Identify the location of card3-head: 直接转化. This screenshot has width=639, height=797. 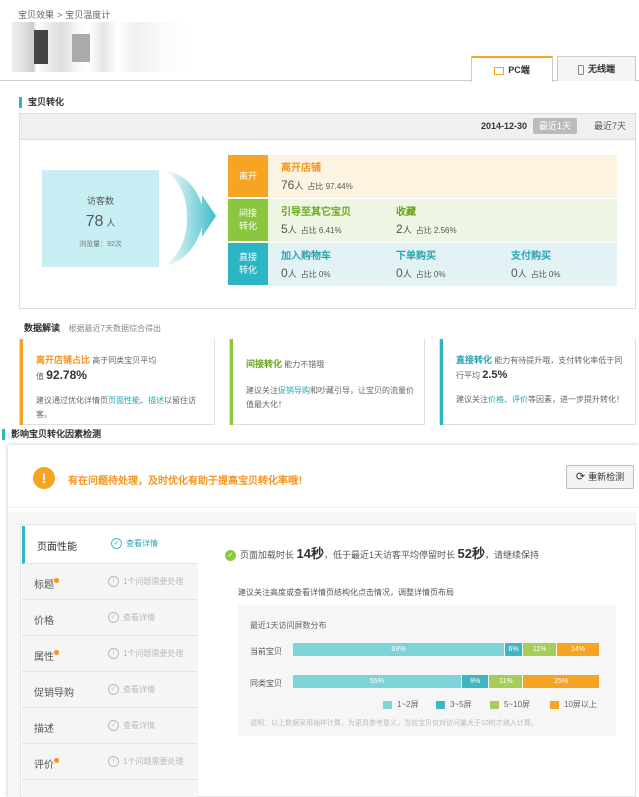
(474, 360).